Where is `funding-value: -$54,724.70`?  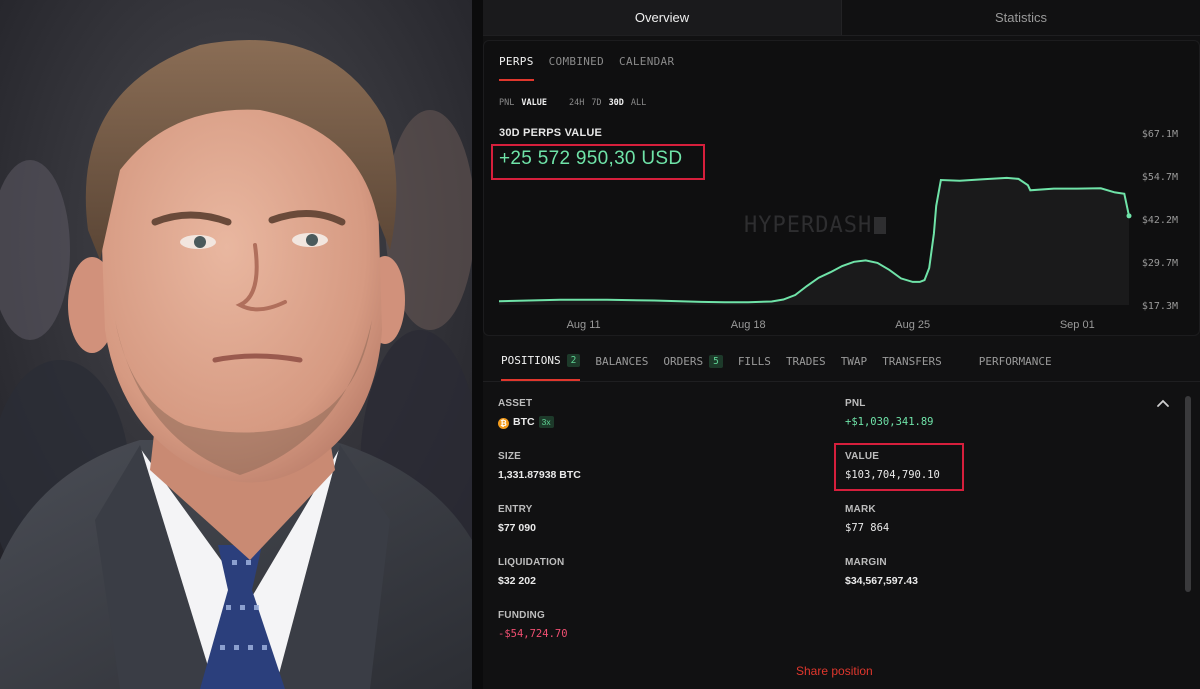 funding-value: -$54,724.70 is located at coordinates (533, 634).